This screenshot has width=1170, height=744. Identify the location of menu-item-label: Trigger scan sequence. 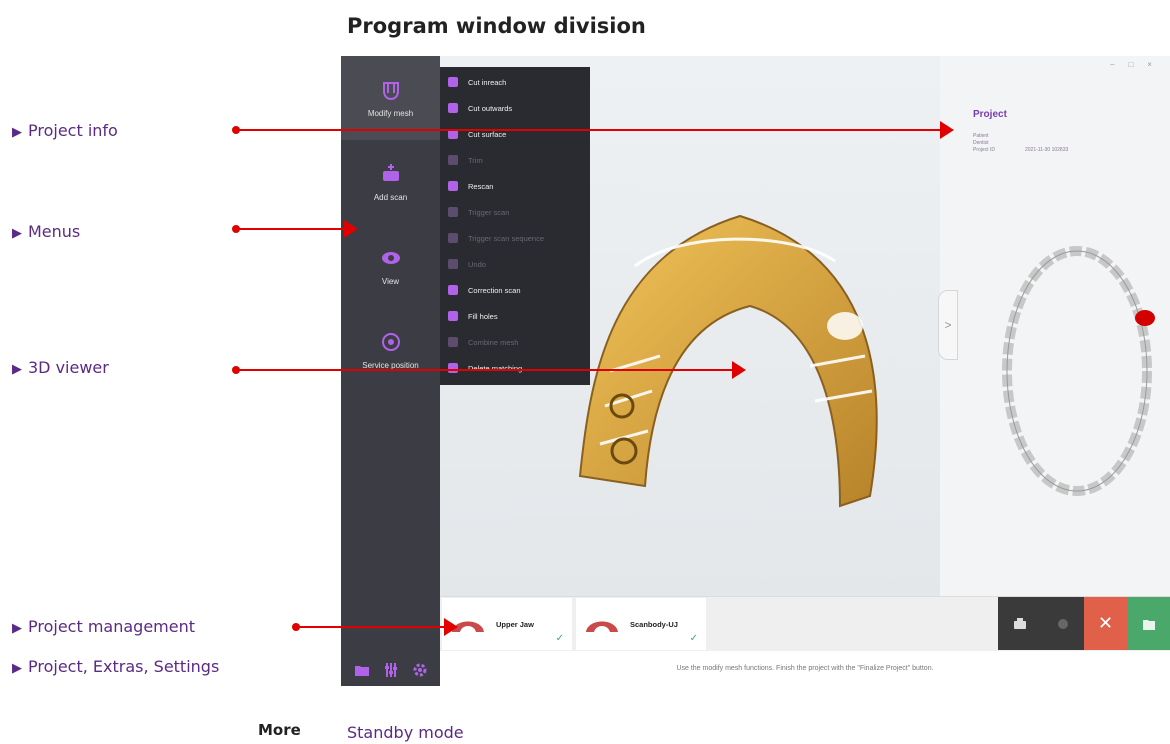
(506, 238).